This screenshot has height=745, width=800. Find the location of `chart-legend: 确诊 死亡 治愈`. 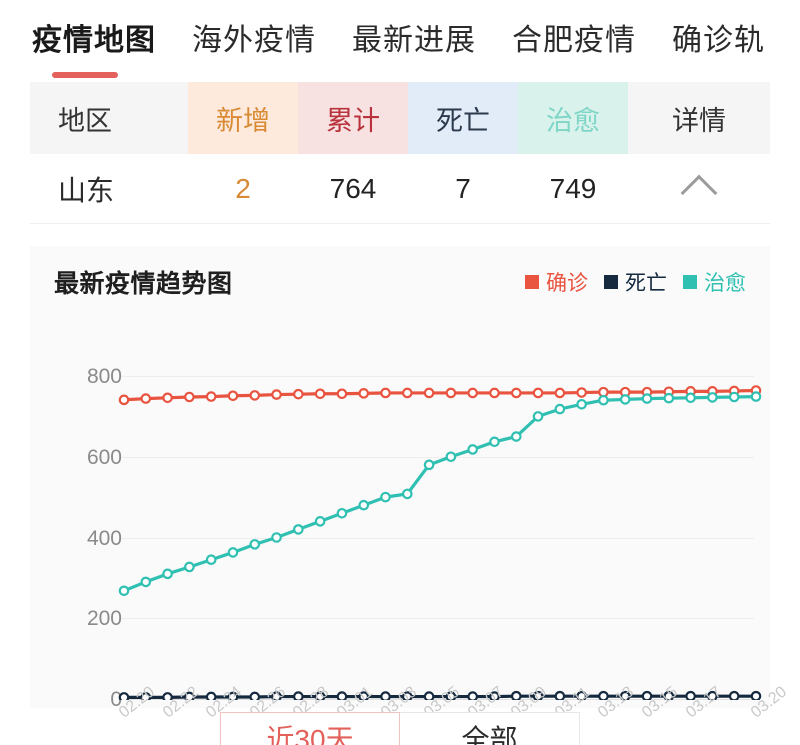

chart-legend: 确诊 死亡 治愈 is located at coordinates (635, 282).